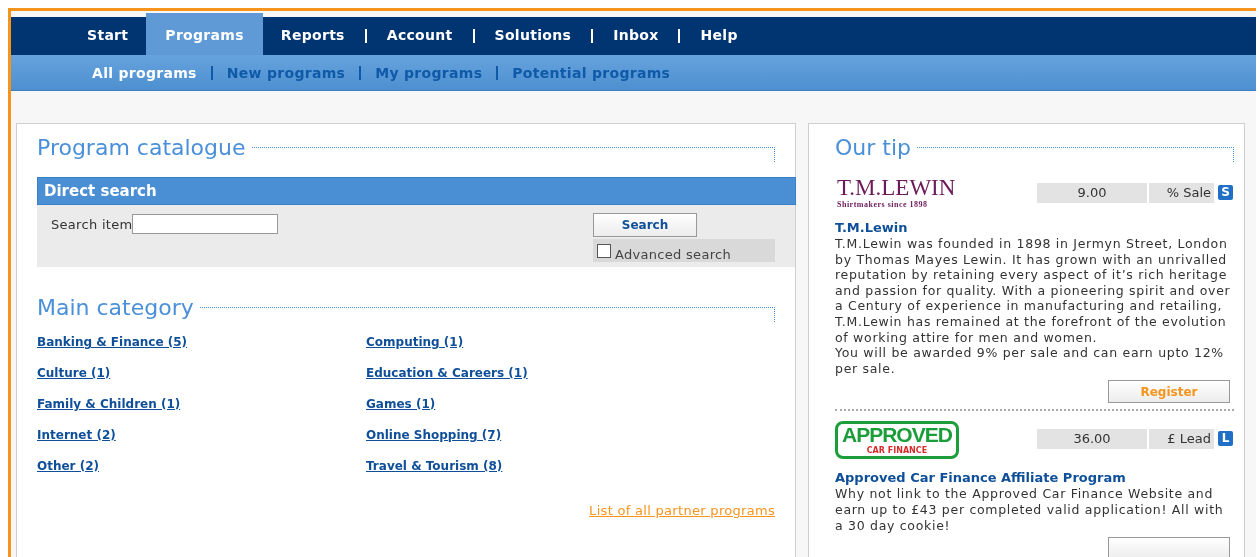 This screenshot has width=1260, height=557. What do you see at coordinates (1225, 439) in the screenshot?
I see `type-badge: L` at bounding box center [1225, 439].